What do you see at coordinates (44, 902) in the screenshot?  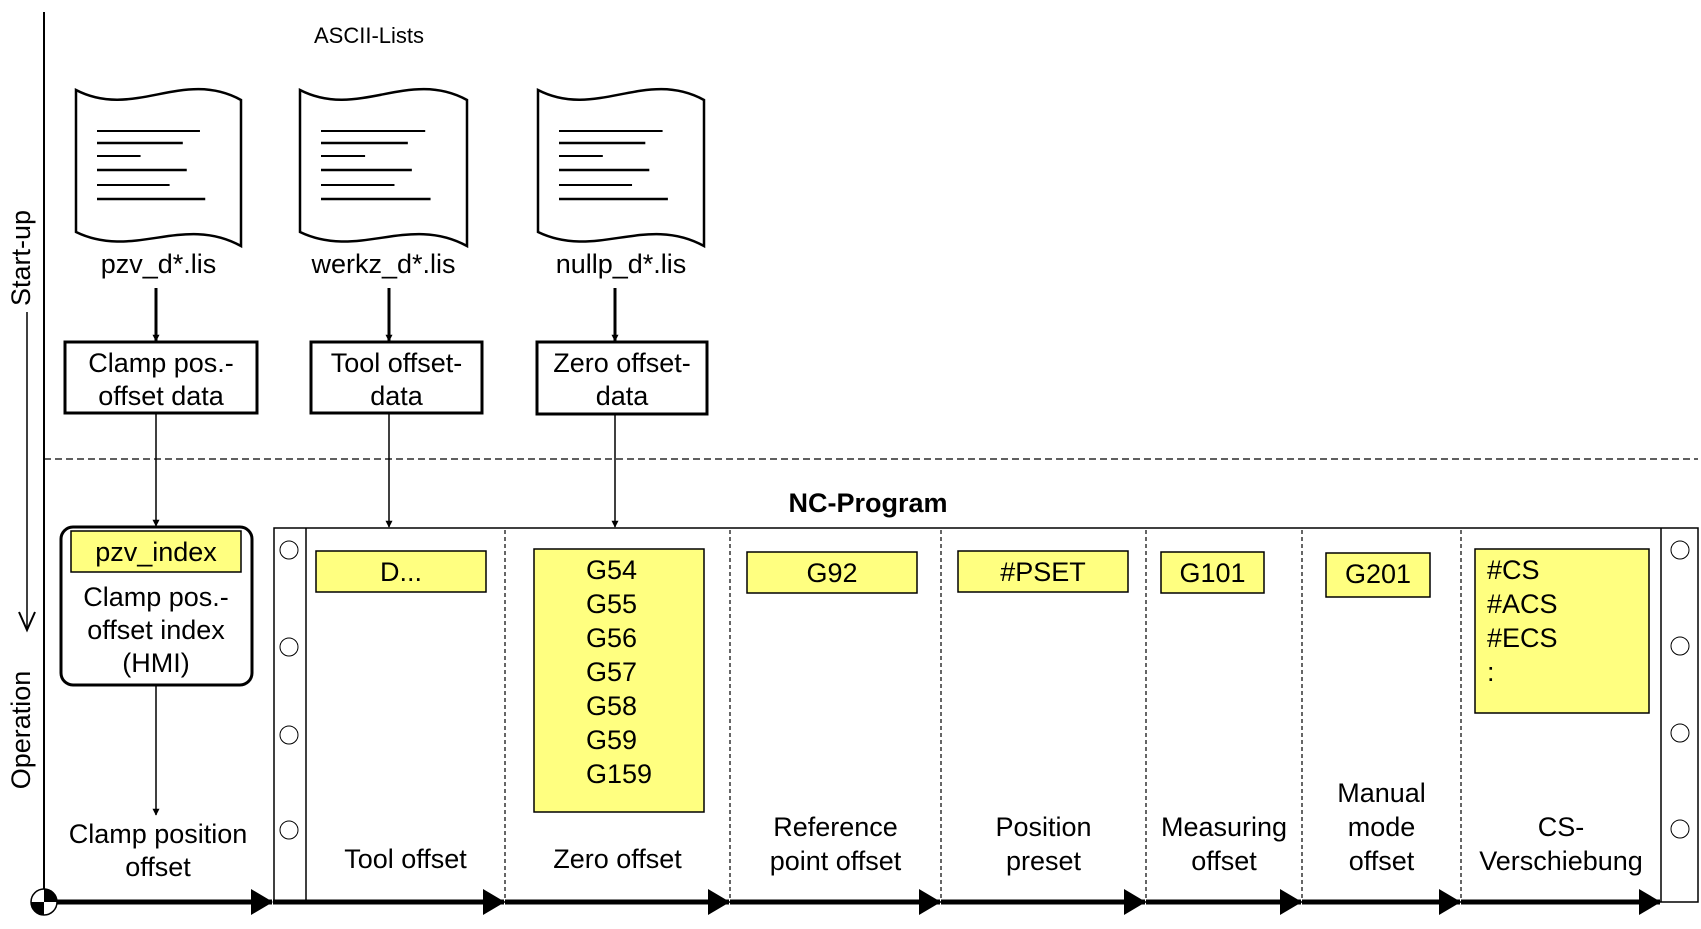 I see `origin-icon` at bounding box center [44, 902].